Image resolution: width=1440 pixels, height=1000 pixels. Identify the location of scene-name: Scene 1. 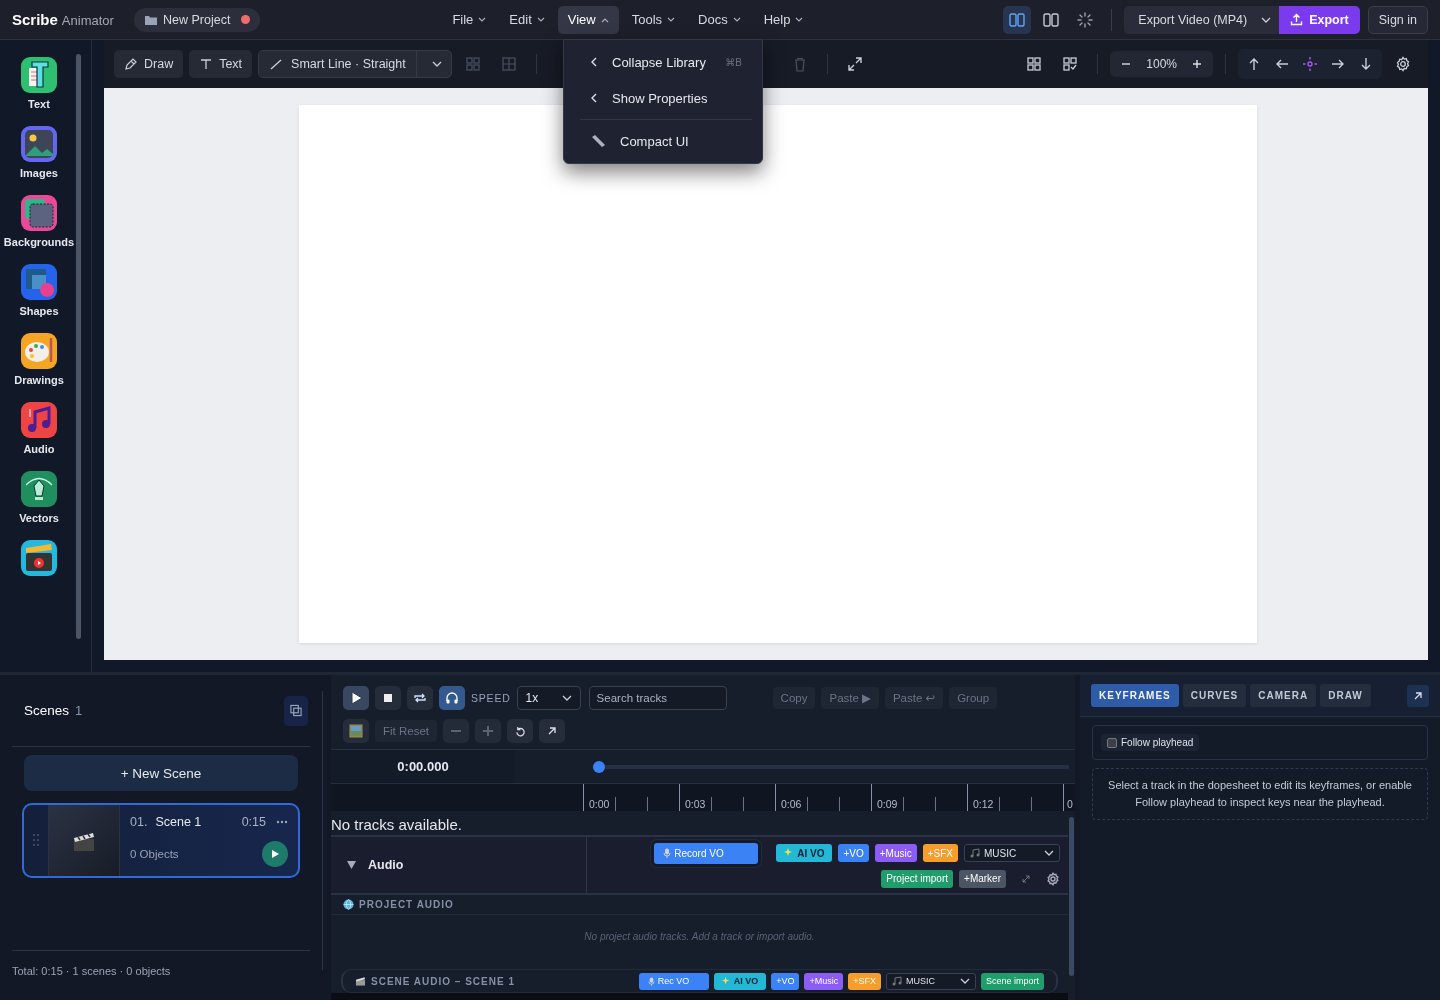
(178, 822).